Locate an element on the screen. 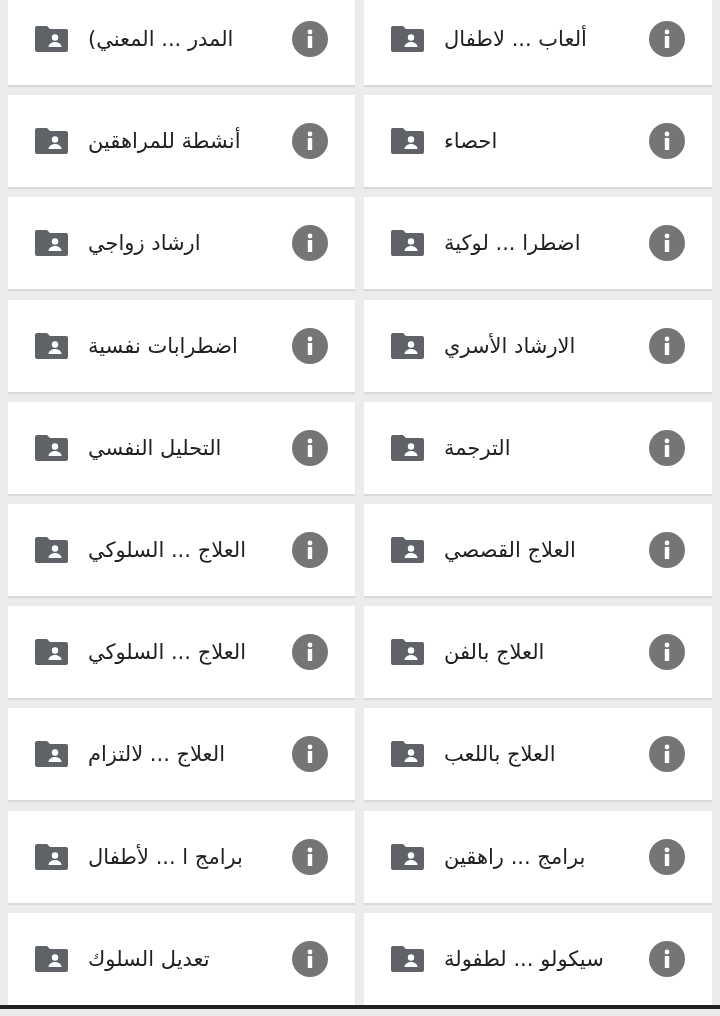 Image resolution: width=720 pixels, height=1016 pixels. folder-card: العلاج بالفن is located at coordinates (538, 652).